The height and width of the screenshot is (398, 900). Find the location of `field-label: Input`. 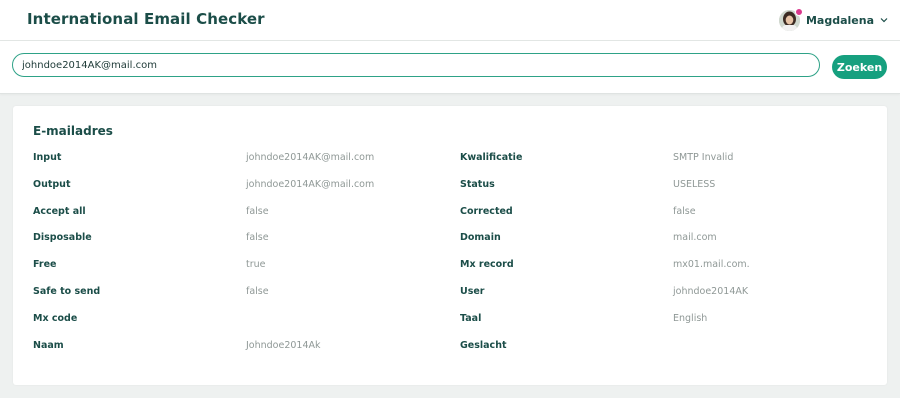

field-label: Input is located at coordinates (47, 157).